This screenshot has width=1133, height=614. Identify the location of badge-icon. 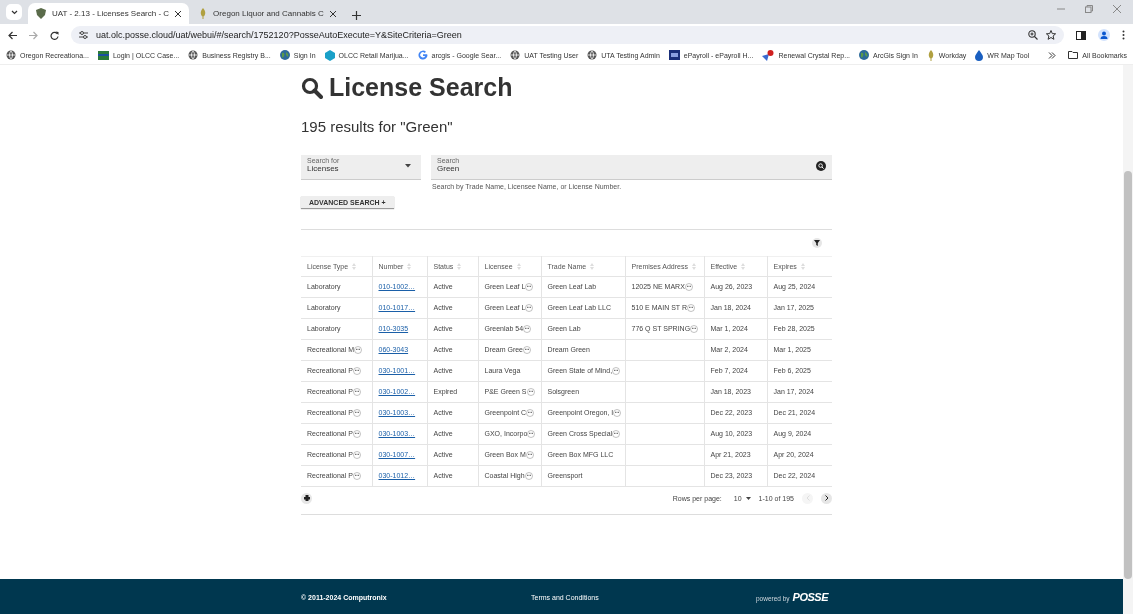
(674, 55).